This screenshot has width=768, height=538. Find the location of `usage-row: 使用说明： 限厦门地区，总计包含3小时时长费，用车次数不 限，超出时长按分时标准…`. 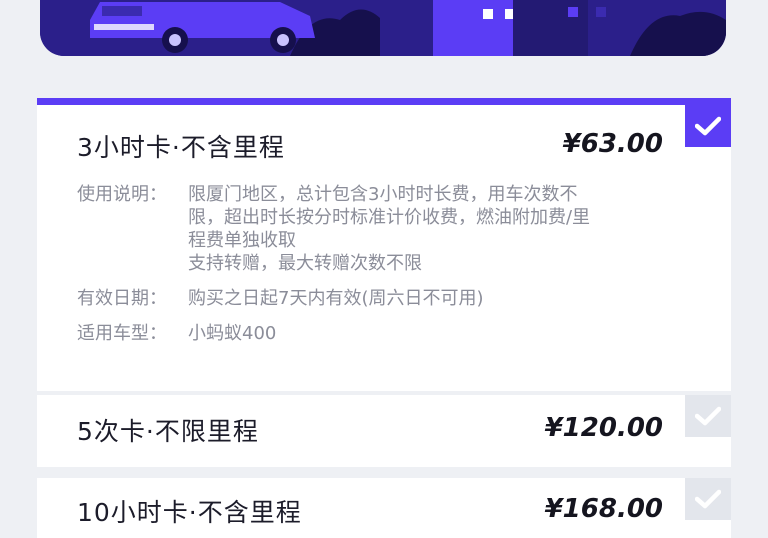

usage-row: 使用说明： 限厦门地区，总计包含3小时时长费，用车次数不 限，超出时长按分时标准… is located at coordinates (397, 229).